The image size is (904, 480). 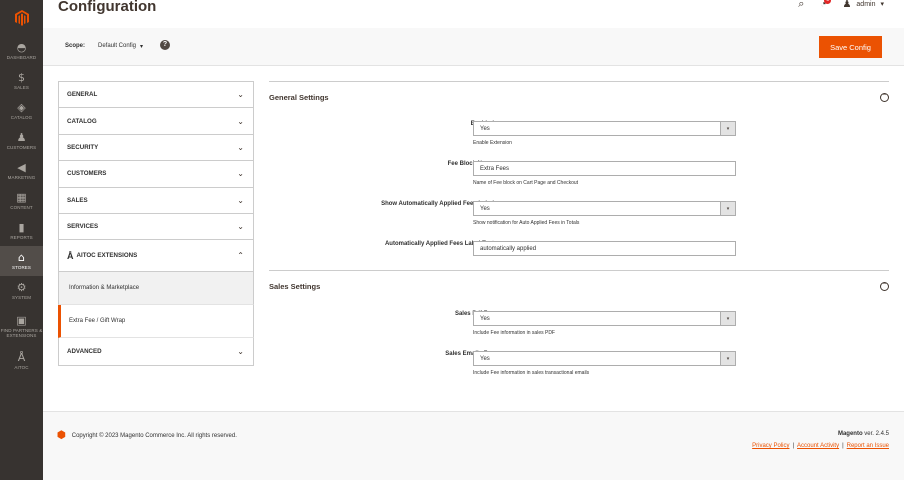 I want to click on tab-services: SERVICES ⌄, so click(x=156, y=227).